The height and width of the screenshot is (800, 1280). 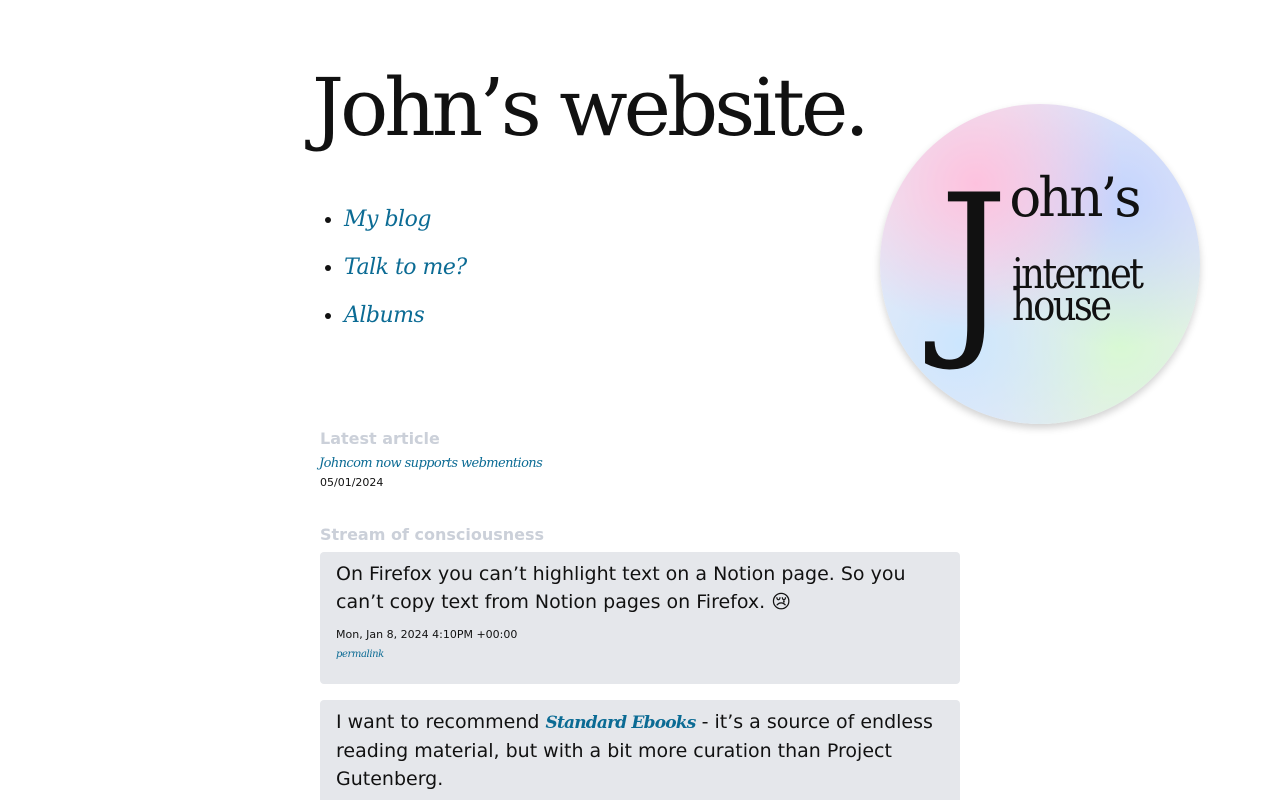 What do you see at coordinates (1061, 306) in the screenshot?
I see `logo-line-3: house` at bounding box center [1061, 306].